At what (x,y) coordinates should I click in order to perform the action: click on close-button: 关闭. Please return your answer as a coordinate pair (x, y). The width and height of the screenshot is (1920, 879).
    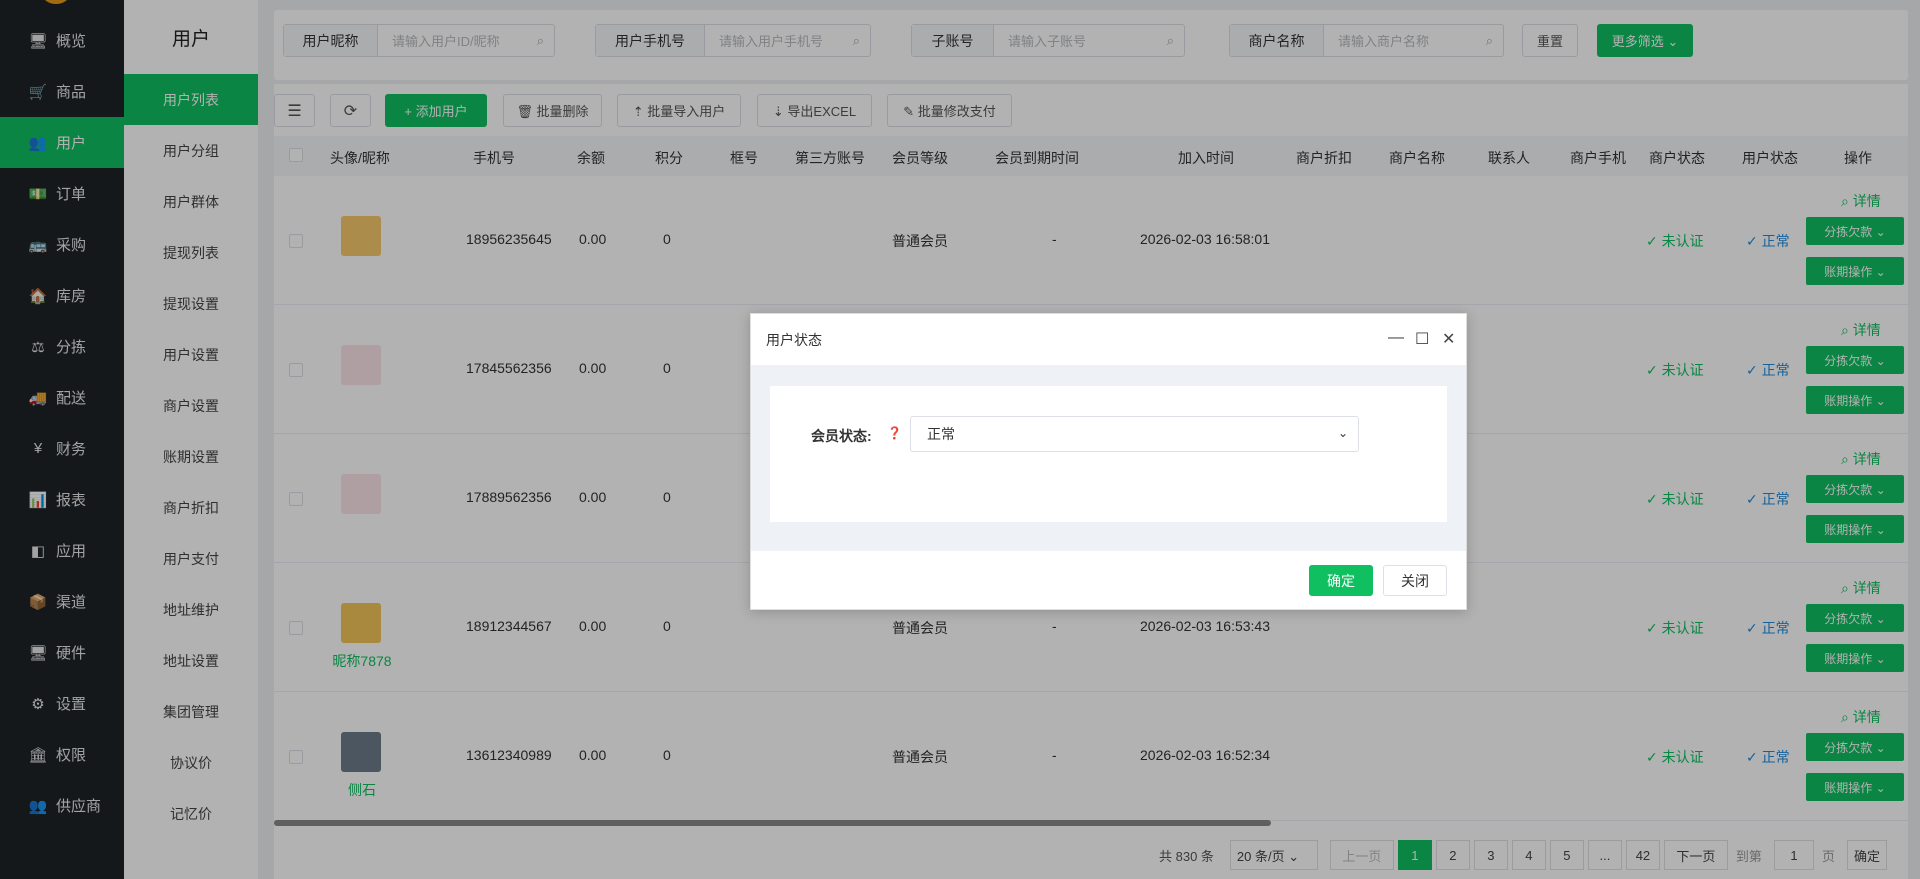
    Looking at the image, I should click on (1415, 580).